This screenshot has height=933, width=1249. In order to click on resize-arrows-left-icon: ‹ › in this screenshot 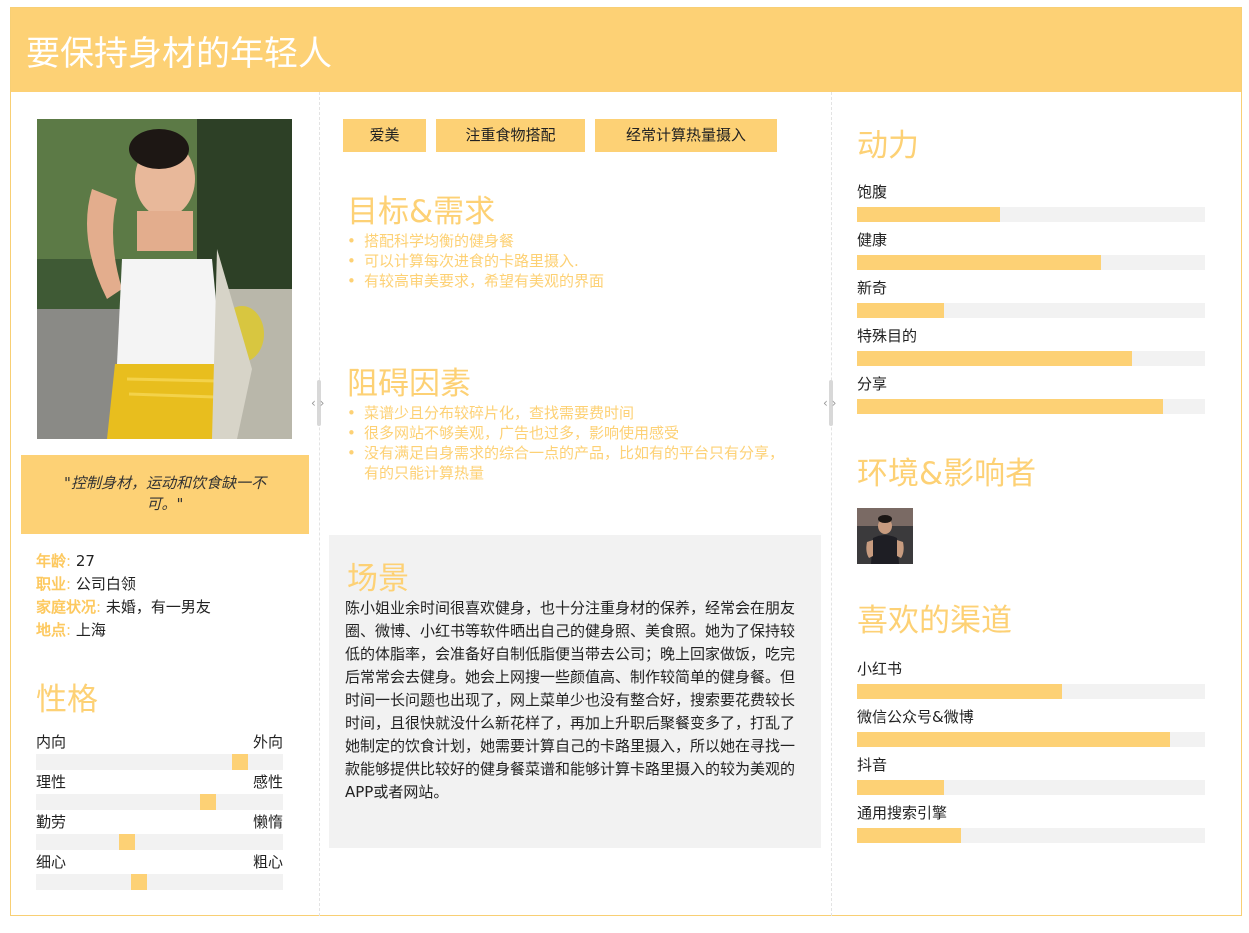, I will do `click(318, 403)`.